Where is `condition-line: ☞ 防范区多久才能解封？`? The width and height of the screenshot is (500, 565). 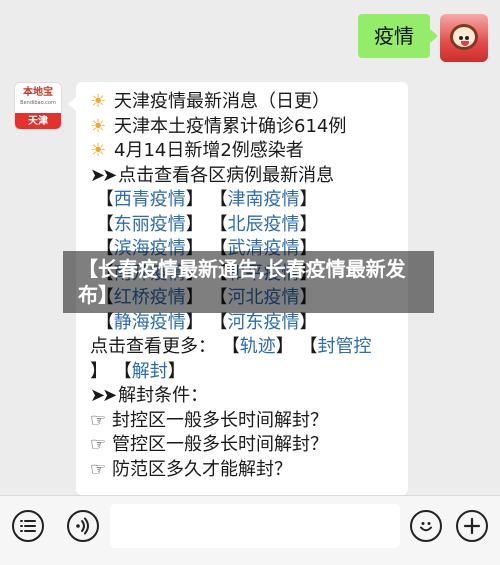 condition-line: ☞ 防范区多久才能解封？ is located at coordinates (249, 470).